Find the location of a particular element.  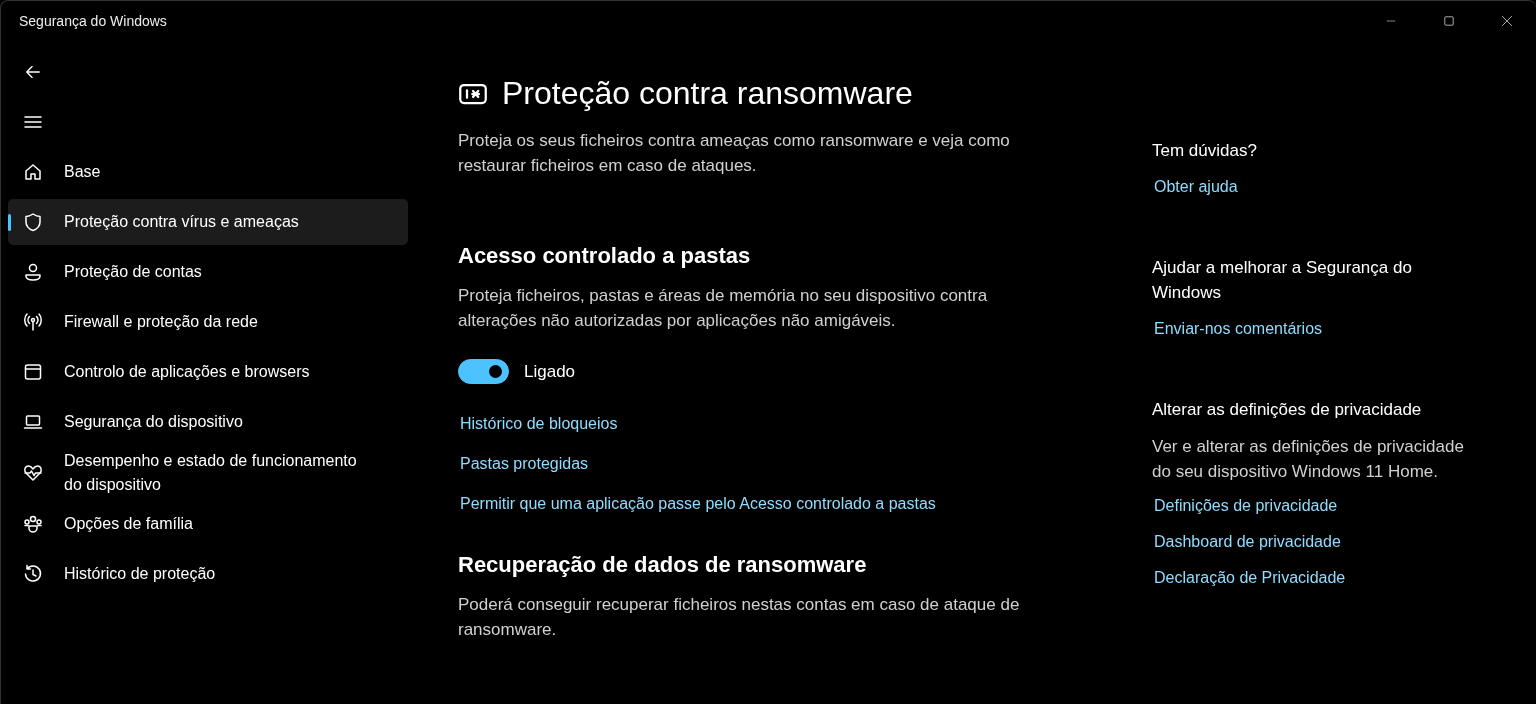

link: Dashboard de privacidade is located at coordinates (1247, 542).